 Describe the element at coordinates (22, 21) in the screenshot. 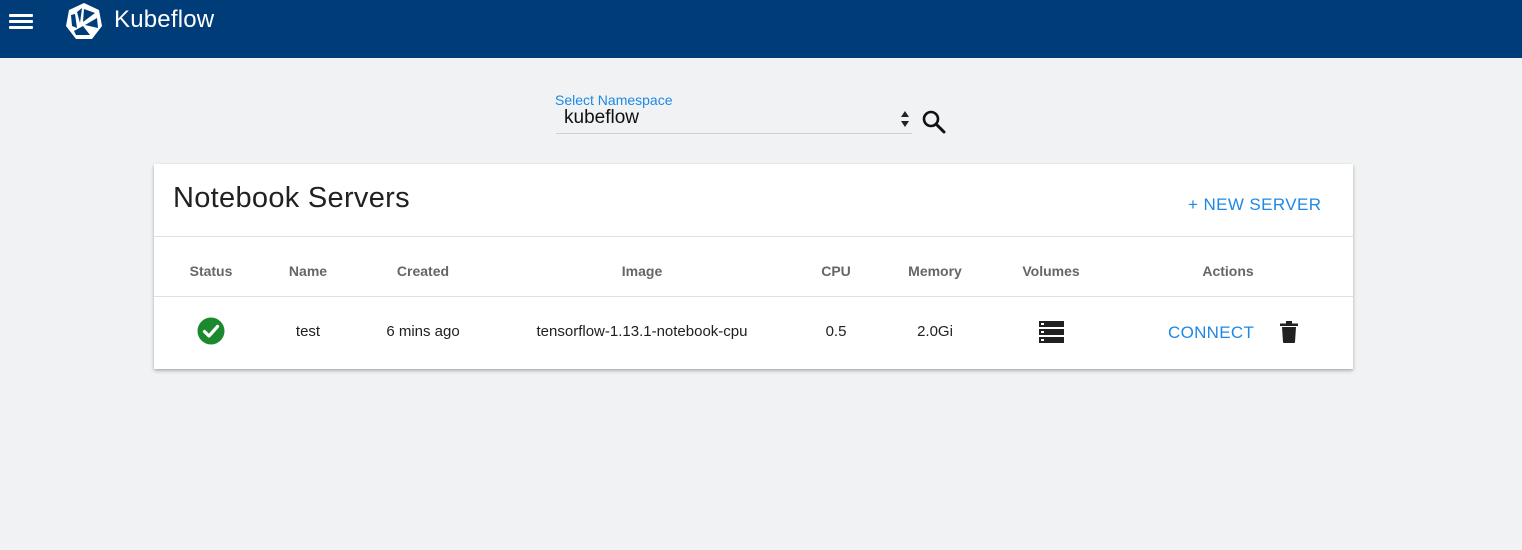

I see `menu-icon` at that location.